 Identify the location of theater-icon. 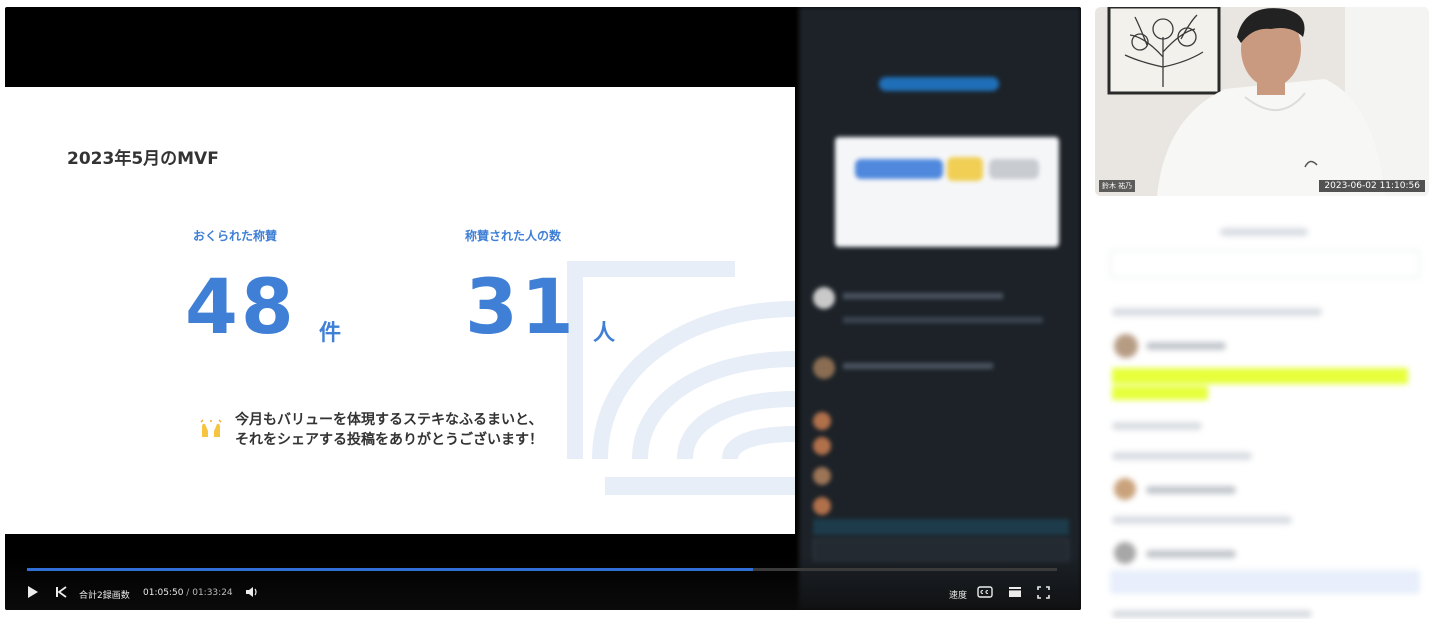
(1015, 592).